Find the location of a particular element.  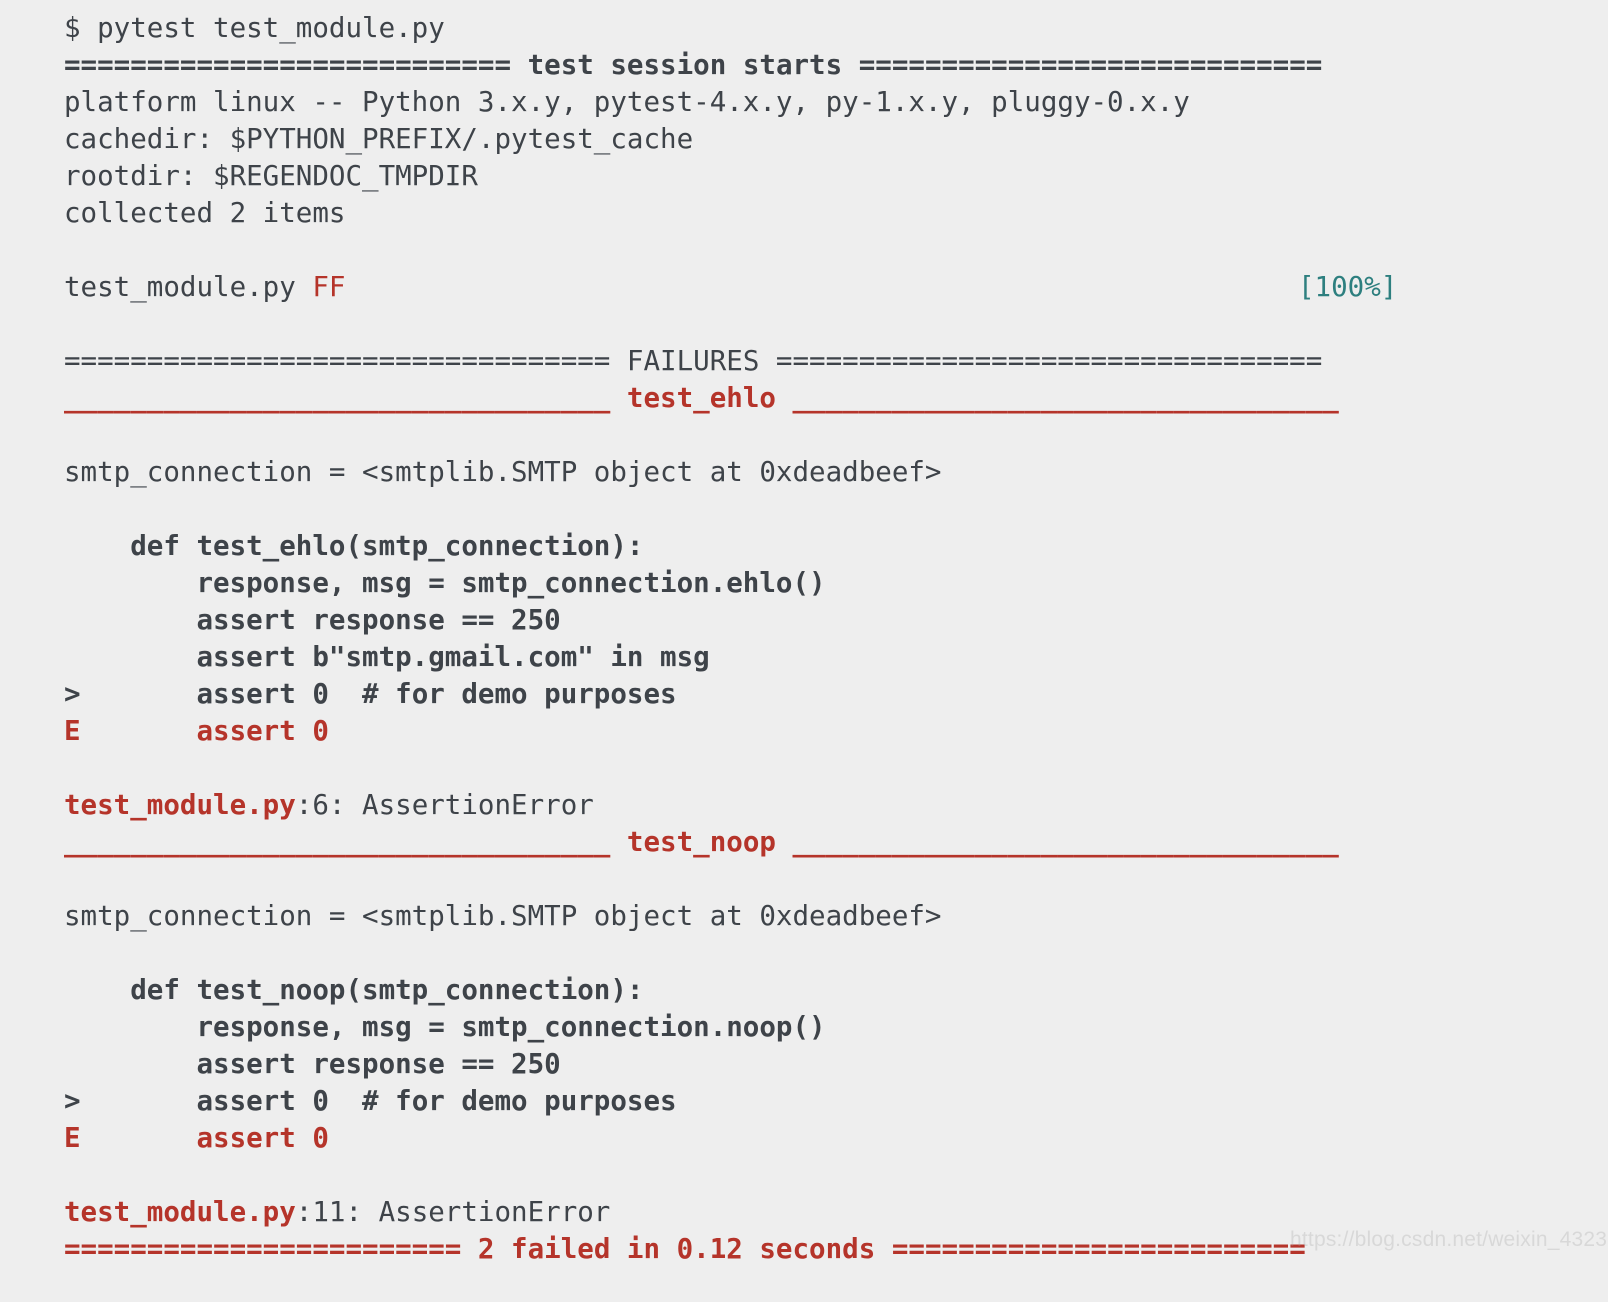

rootdir-text: rootdir: $REGENDOC_TMPDIR is located at coordinates (271, 176).